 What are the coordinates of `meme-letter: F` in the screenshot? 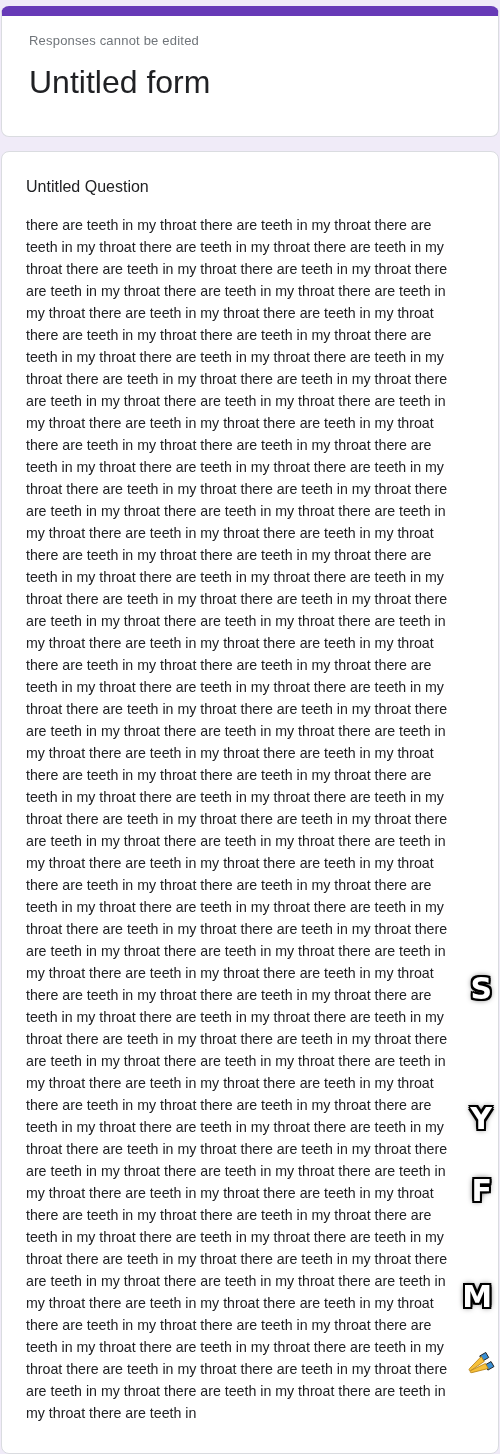 It's located at (481, 1191).